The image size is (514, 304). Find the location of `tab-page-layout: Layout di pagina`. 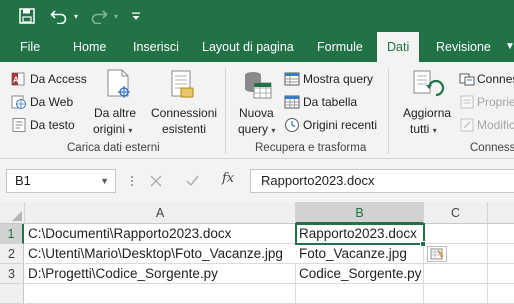

tab-page-layout: Layout di pagina is located at coordinates (248, 47).